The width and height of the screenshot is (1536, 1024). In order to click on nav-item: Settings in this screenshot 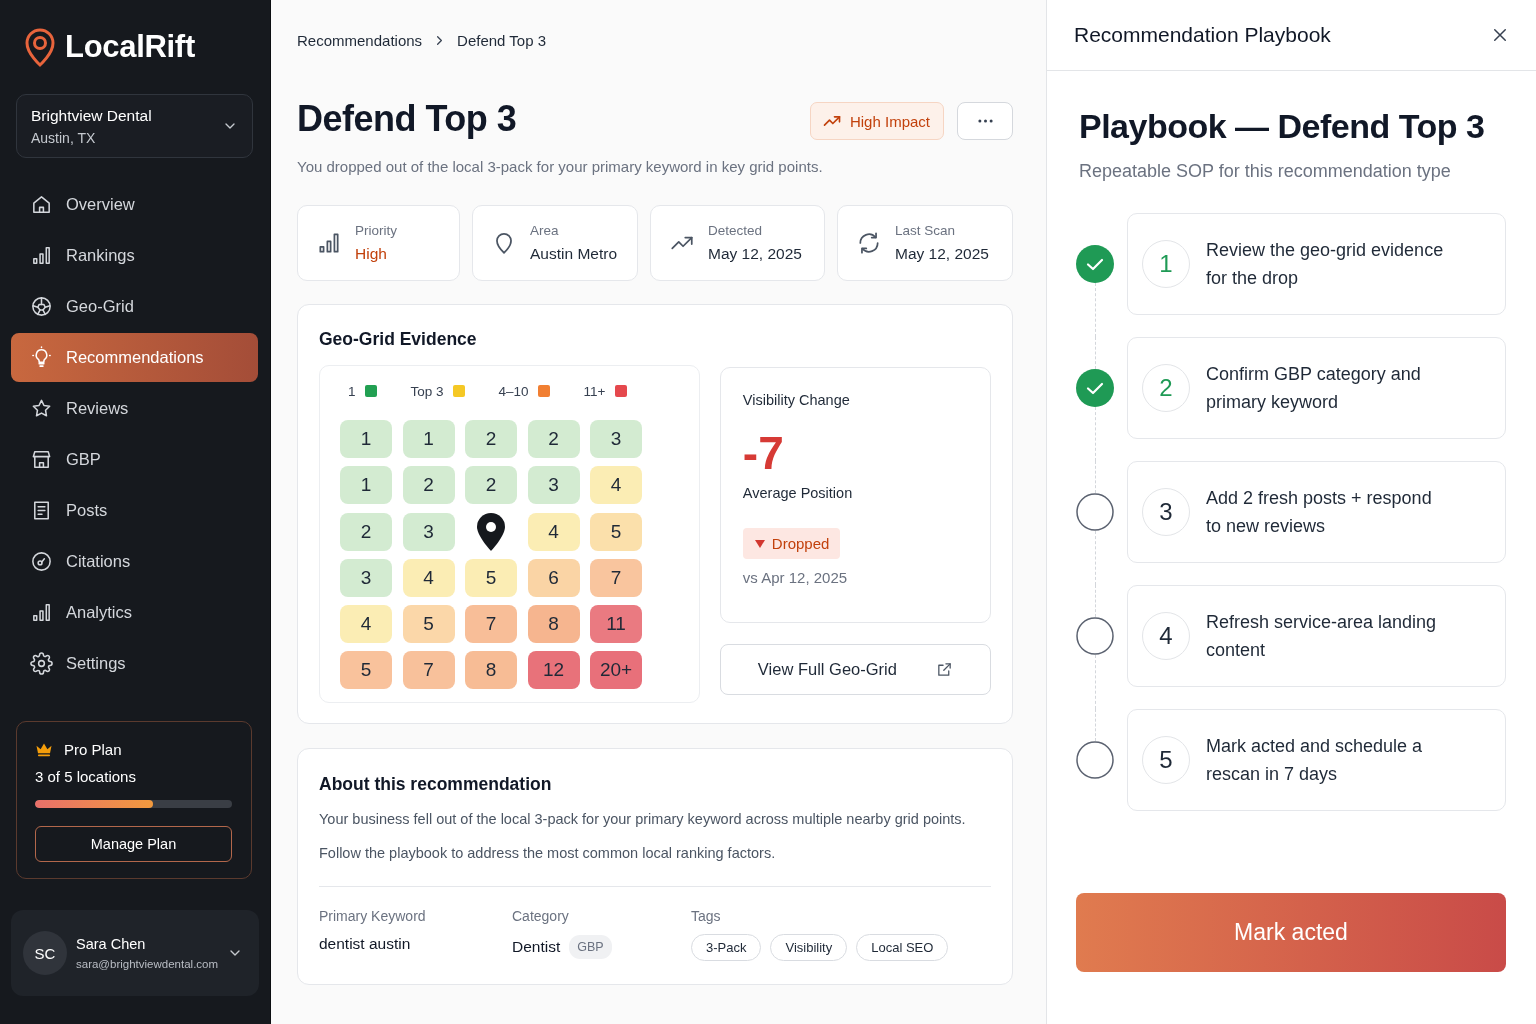, I will do `click(134, 663)`.